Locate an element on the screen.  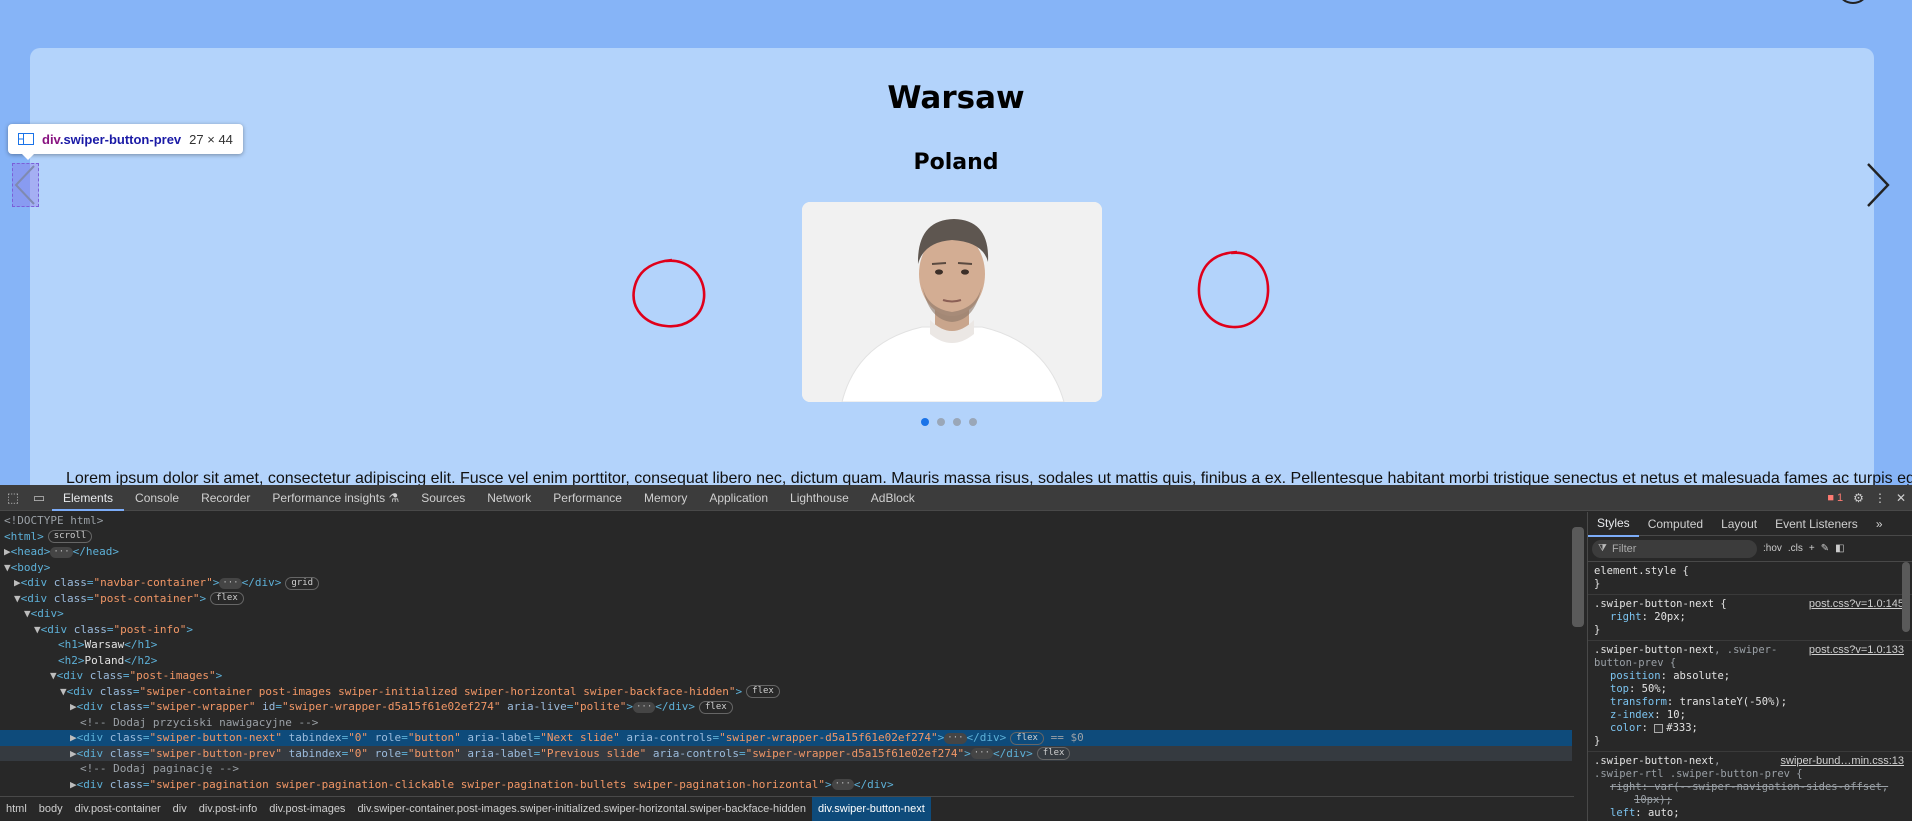
next-slide-button is located at coordinates (1877, 185).